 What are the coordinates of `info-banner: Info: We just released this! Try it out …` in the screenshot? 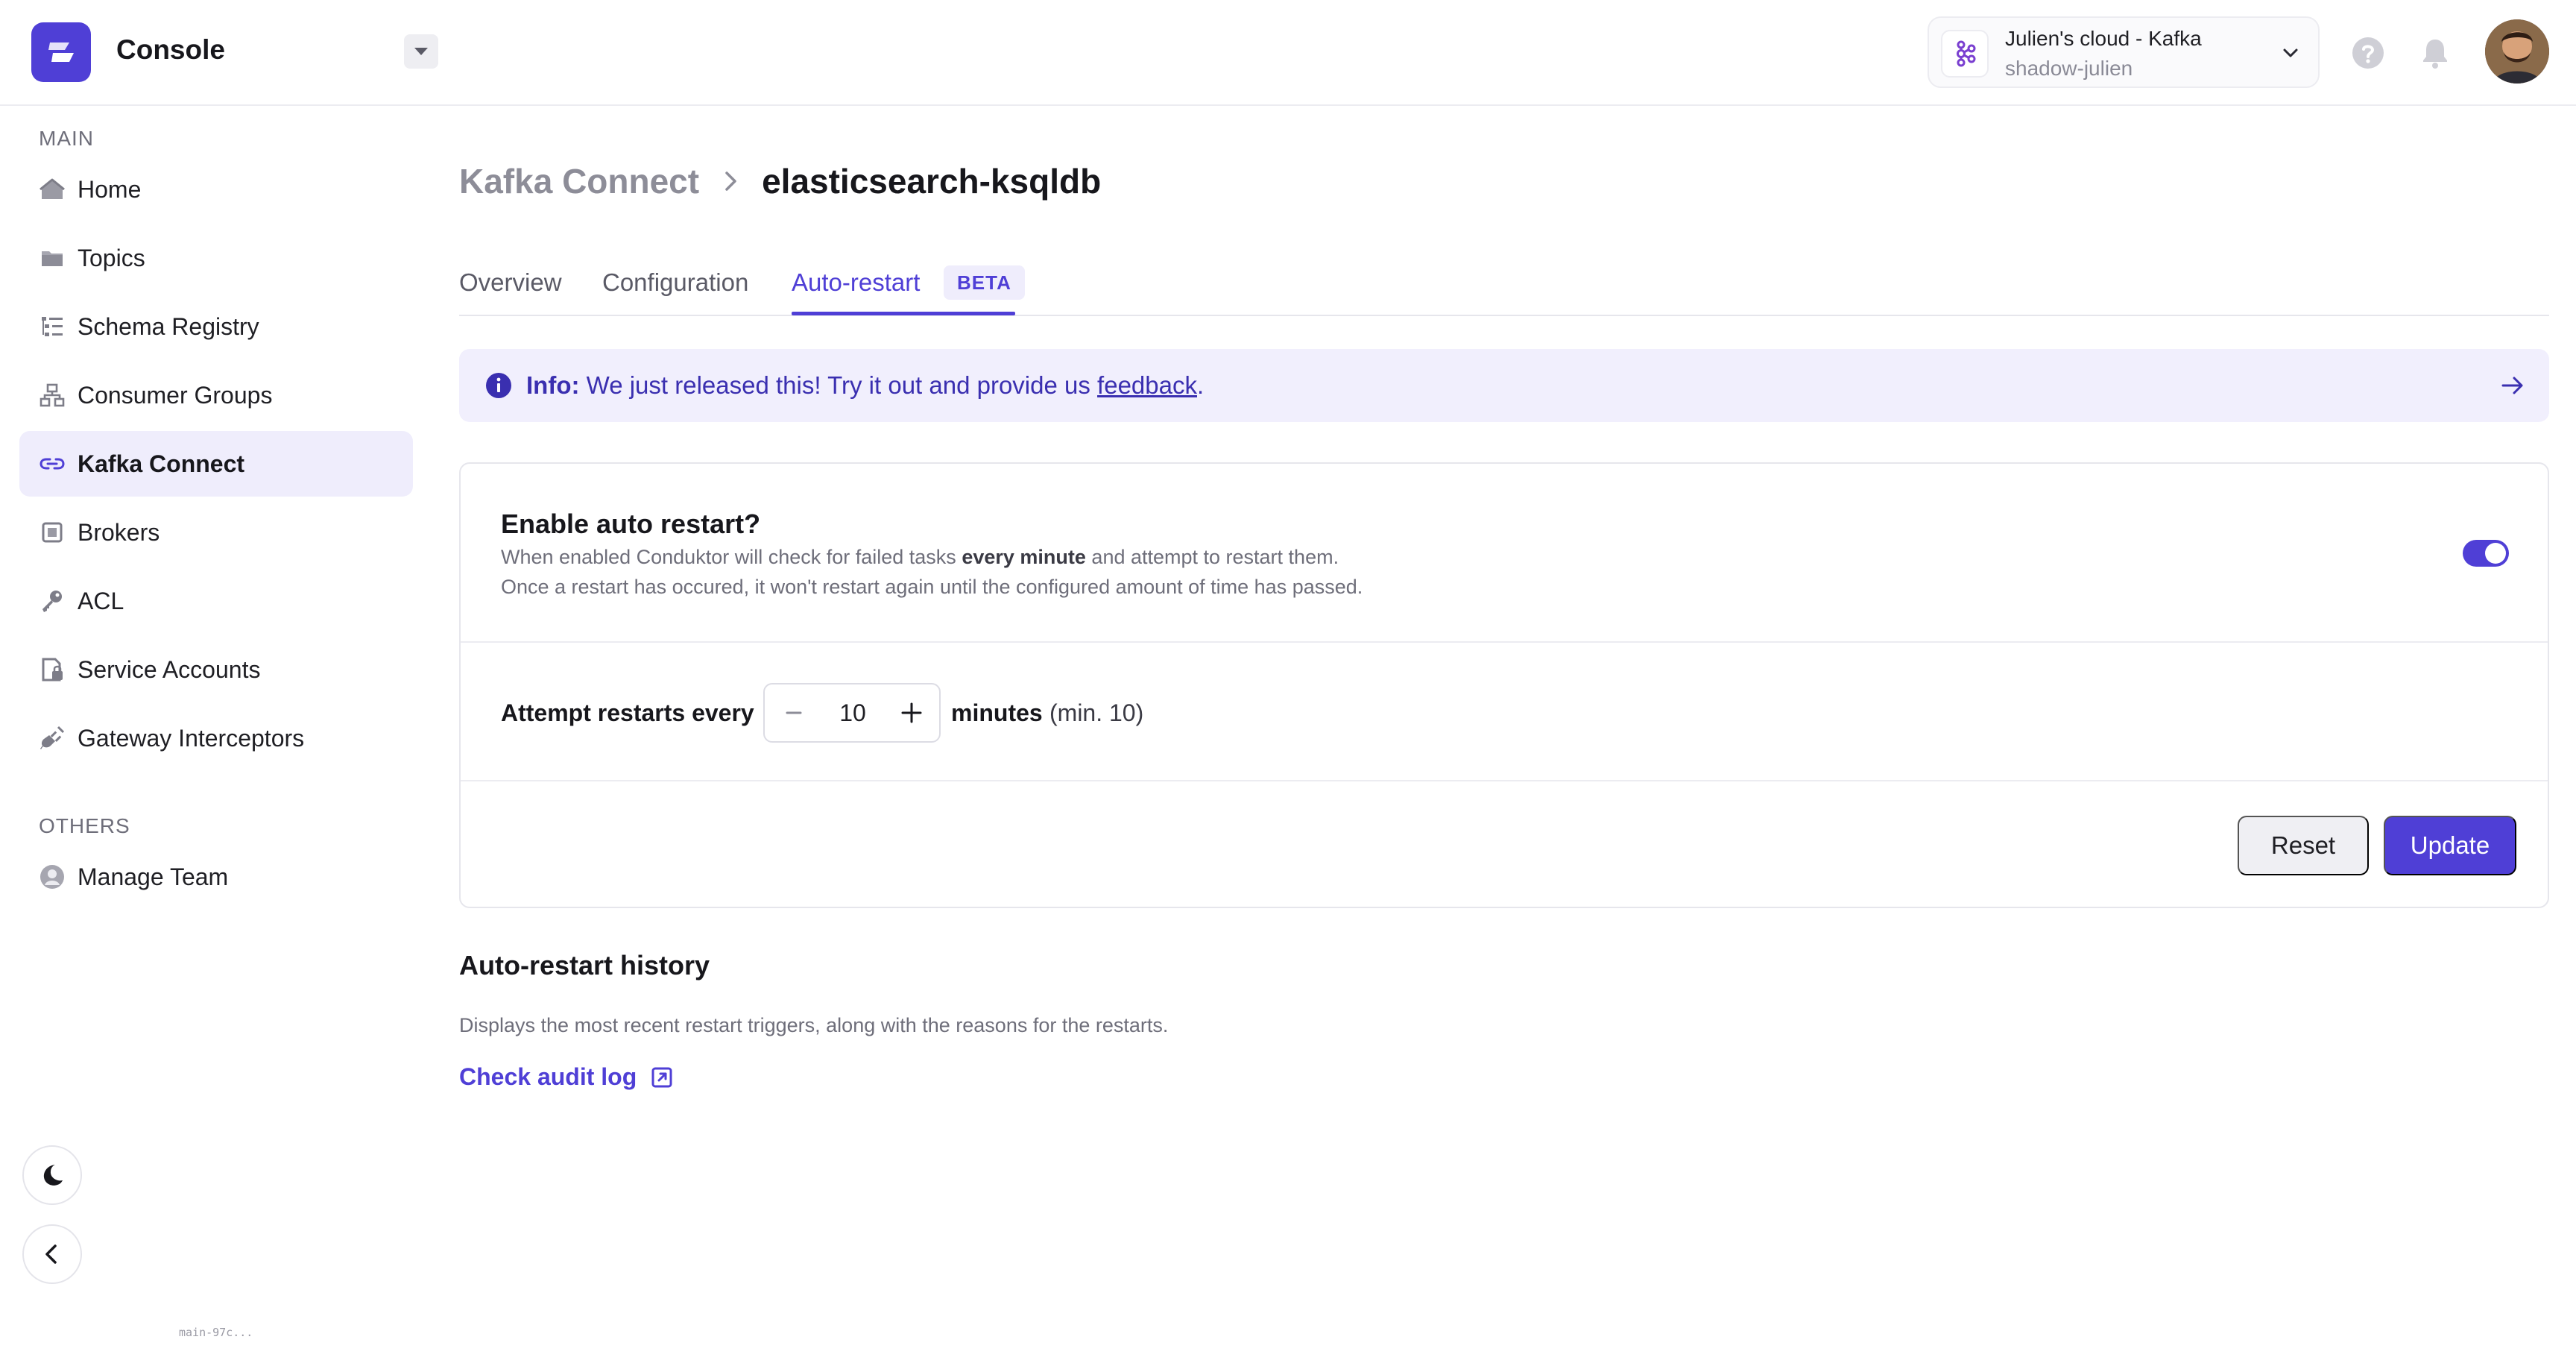 It's located at (1504, 385).